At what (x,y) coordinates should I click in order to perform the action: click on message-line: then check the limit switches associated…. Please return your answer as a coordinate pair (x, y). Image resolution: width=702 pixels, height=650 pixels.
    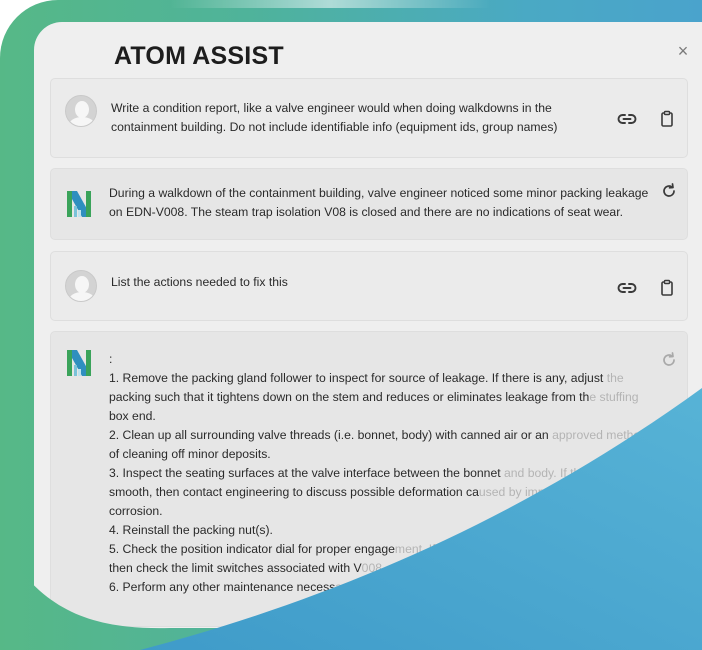
    Looking at the image, I should click on (246, 568).